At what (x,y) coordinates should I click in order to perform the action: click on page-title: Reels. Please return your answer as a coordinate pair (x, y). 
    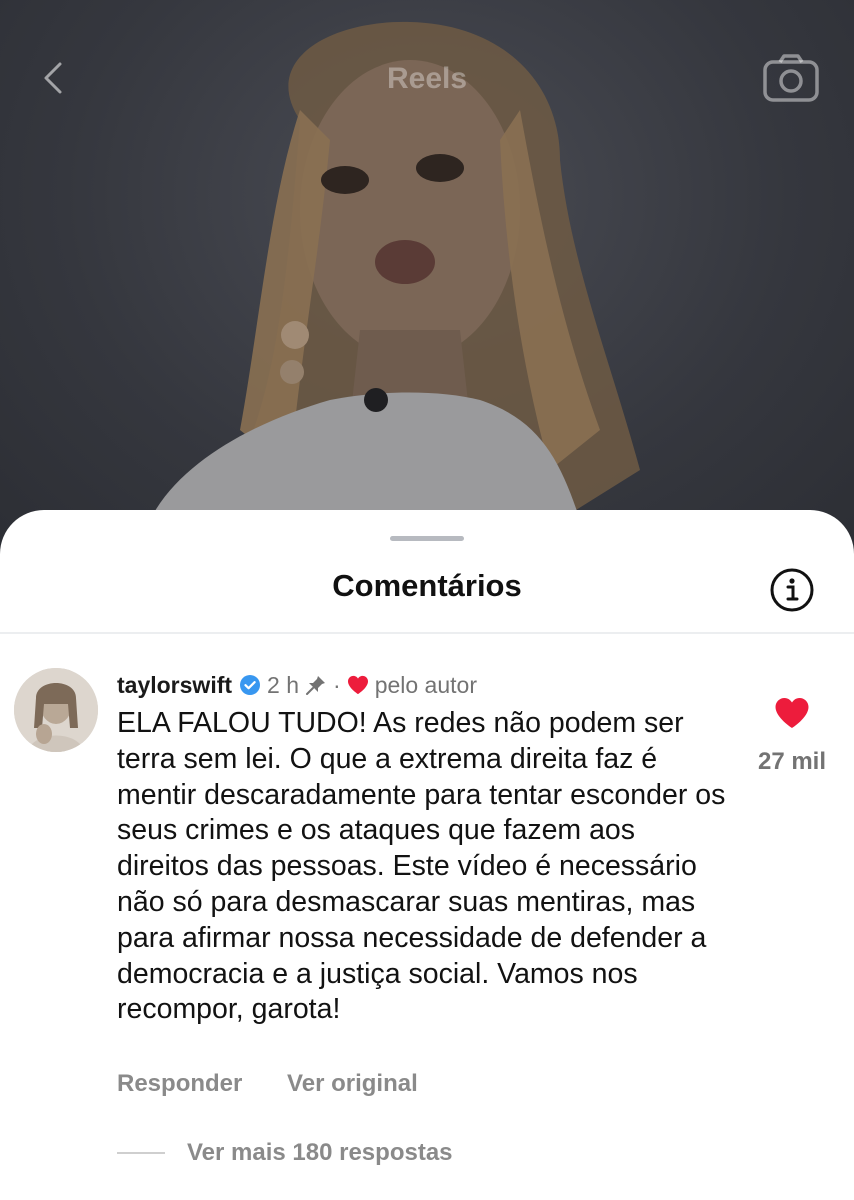
    Looking at the image, I should click on (427, 78).